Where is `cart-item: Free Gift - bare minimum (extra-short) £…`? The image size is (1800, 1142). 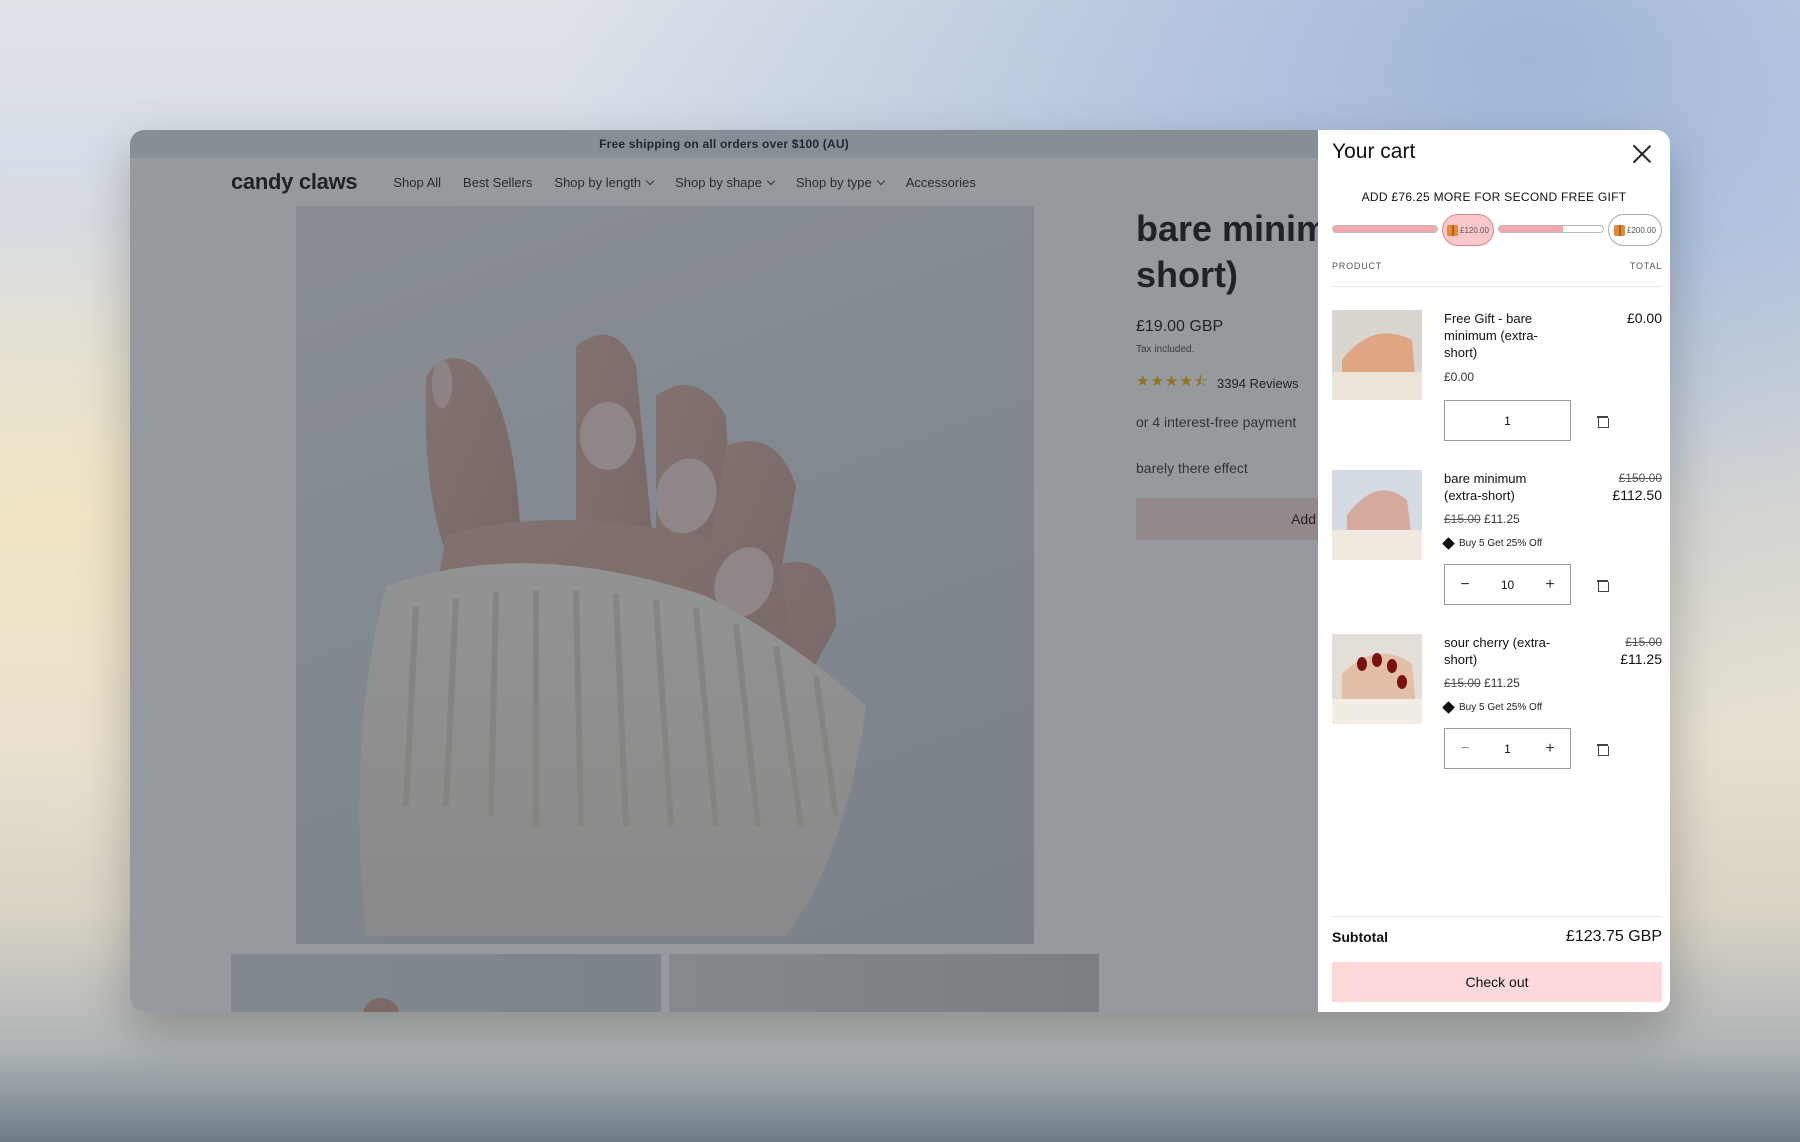 cart-item: Free Gift - bare minimum (extra-short) £… is located at coordinates (1497, 375).